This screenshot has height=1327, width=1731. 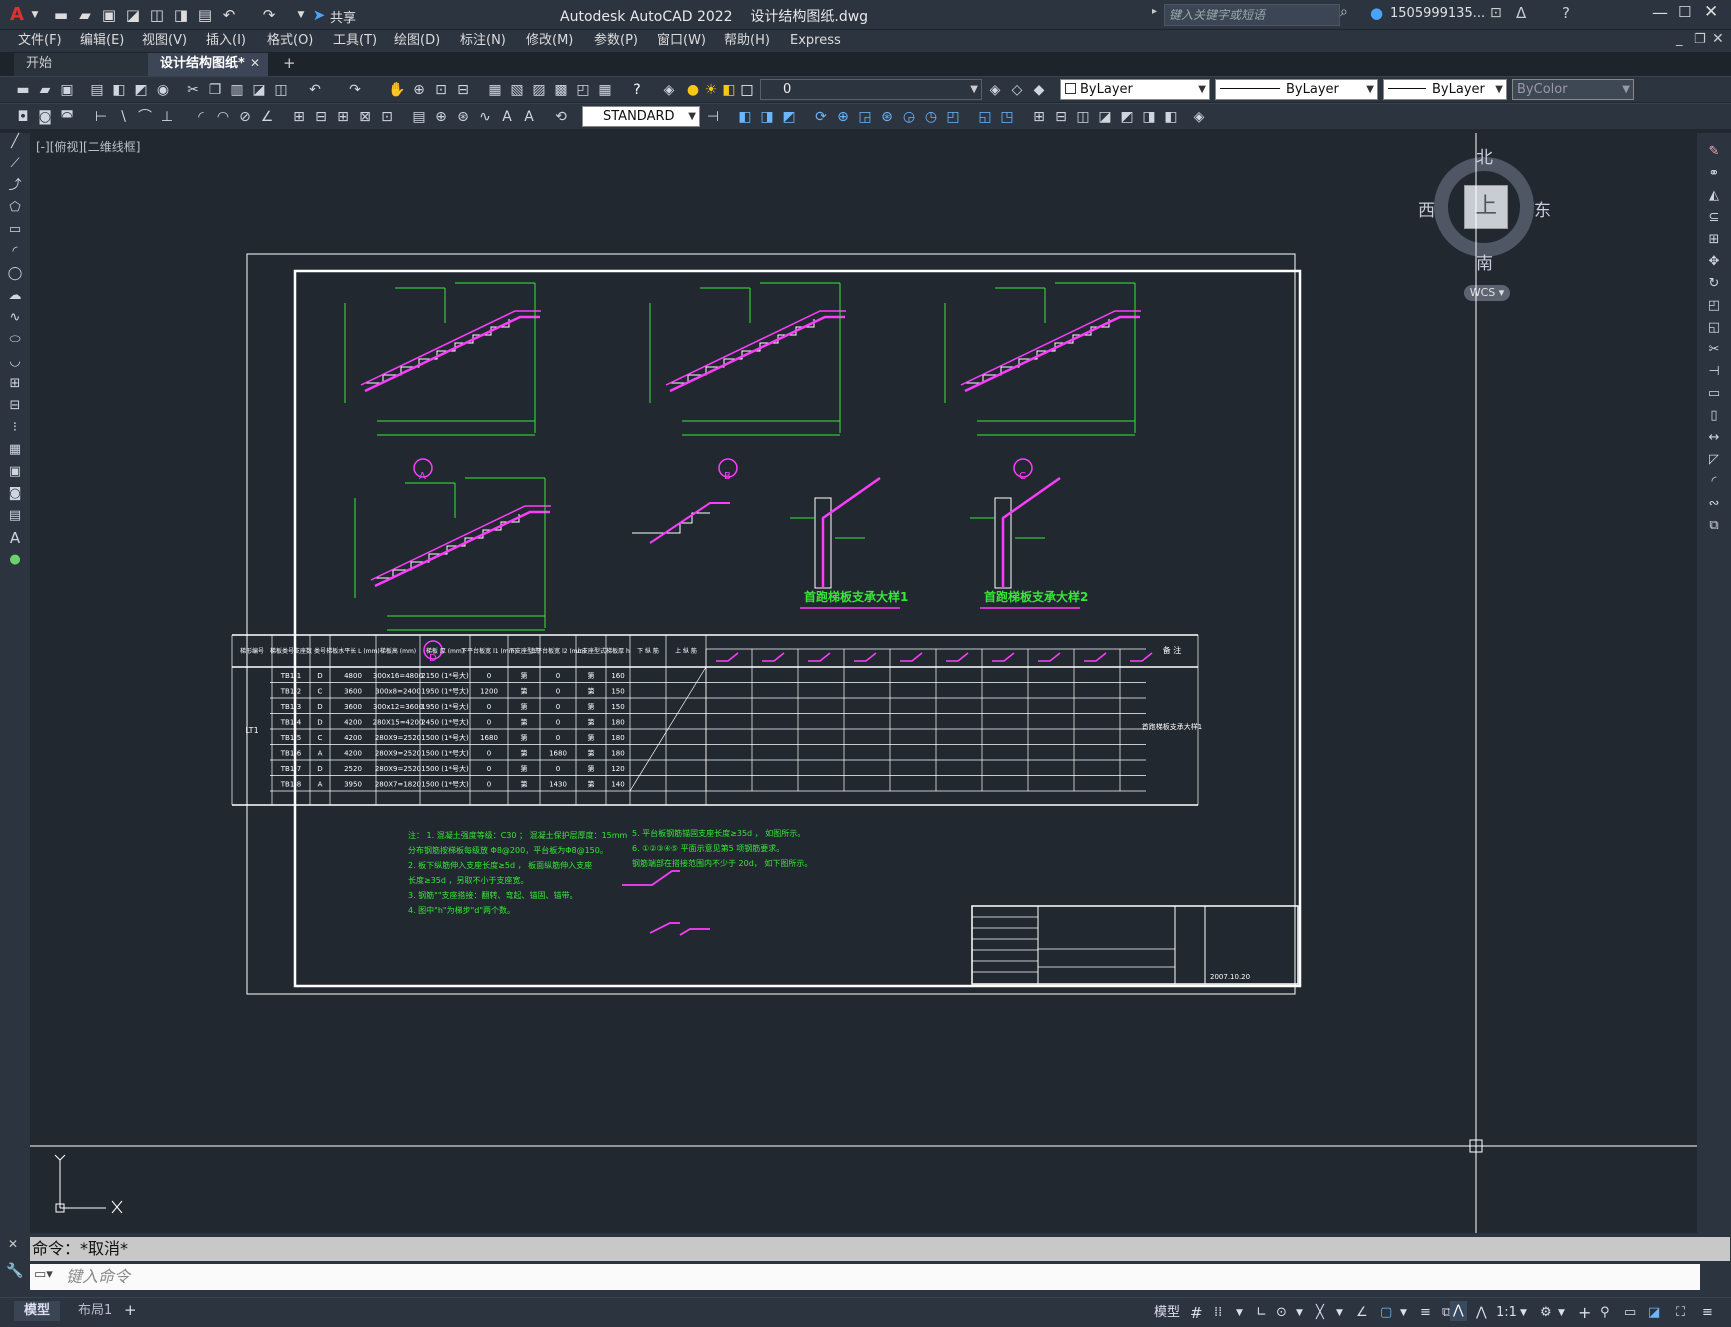 What do you see at coordinates (1714, 218) in the screenshot?
I see `offset-icon: ⊆` at bounding box center [1714, 218].